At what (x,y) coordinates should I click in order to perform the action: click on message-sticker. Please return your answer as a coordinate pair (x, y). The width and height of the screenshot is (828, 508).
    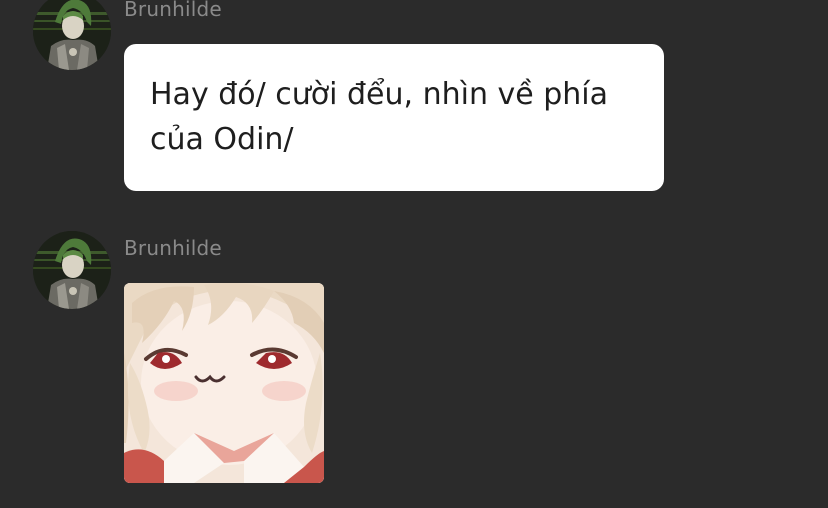
    Looking at the image, I should click on (224, 383).